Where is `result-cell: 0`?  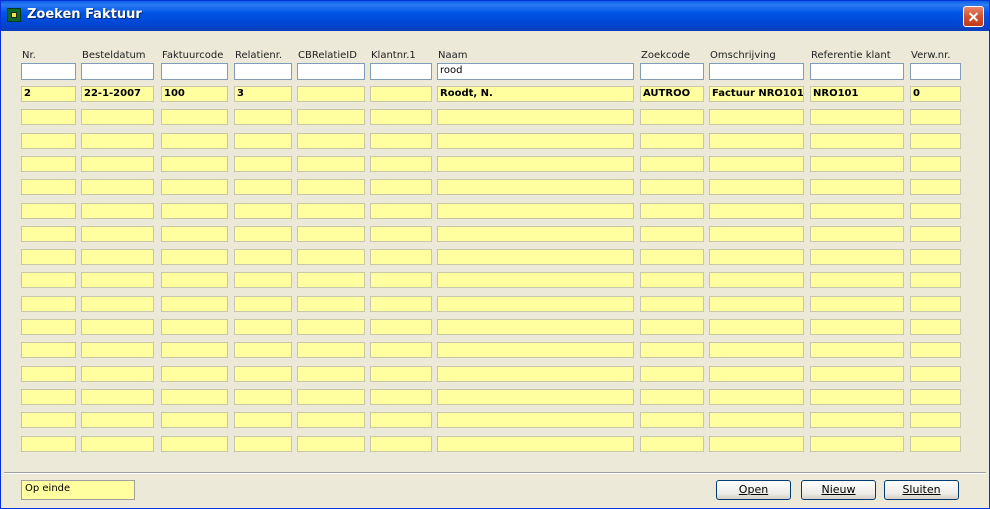 result-cell: 0 is located at coordinates (935, 94).